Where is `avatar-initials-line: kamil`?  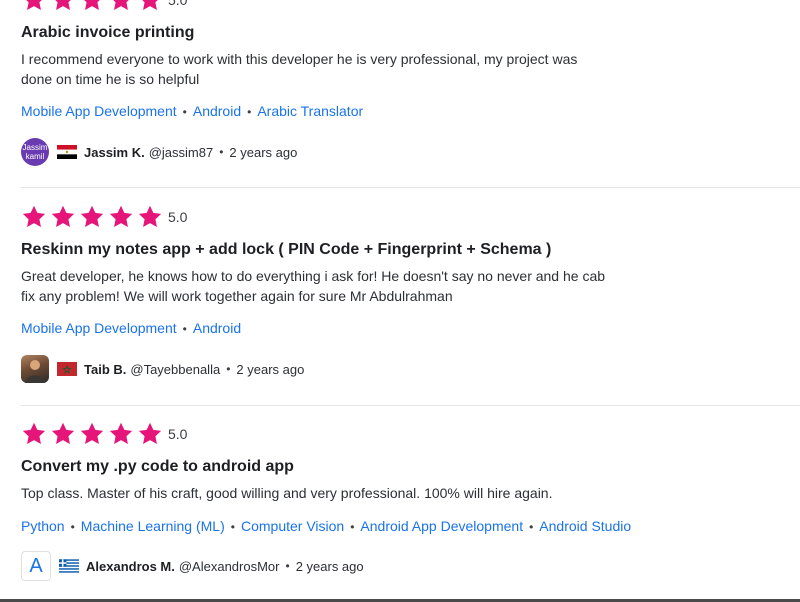 avatar-initials-line: kamil is located at coordinates (35, 156).